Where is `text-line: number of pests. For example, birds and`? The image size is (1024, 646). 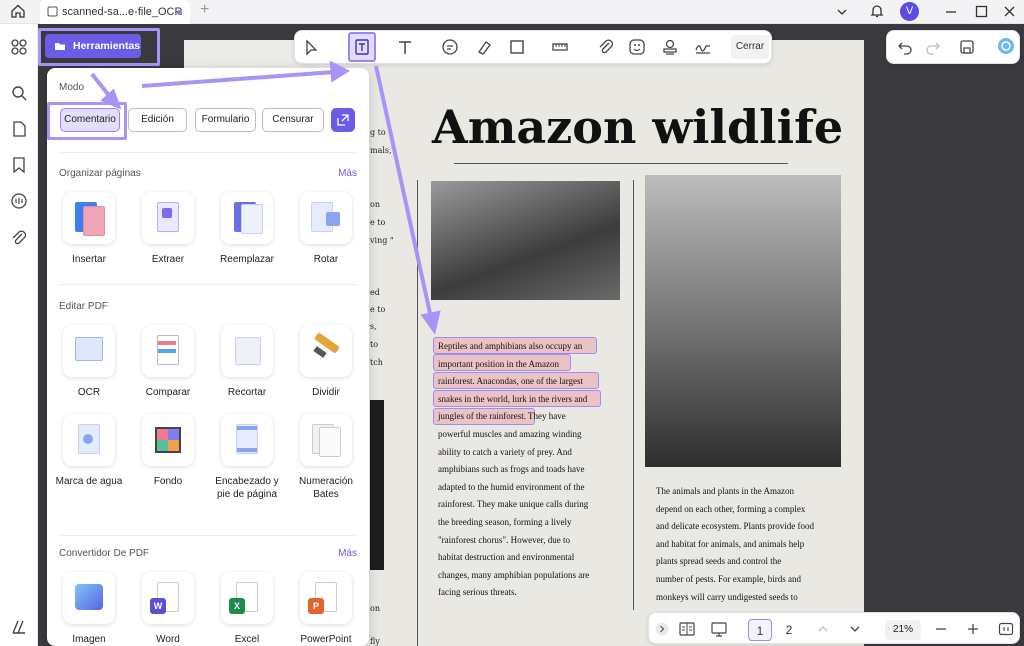 text-line: number of pests. For example, birds and is located at coordinates (728, 578).